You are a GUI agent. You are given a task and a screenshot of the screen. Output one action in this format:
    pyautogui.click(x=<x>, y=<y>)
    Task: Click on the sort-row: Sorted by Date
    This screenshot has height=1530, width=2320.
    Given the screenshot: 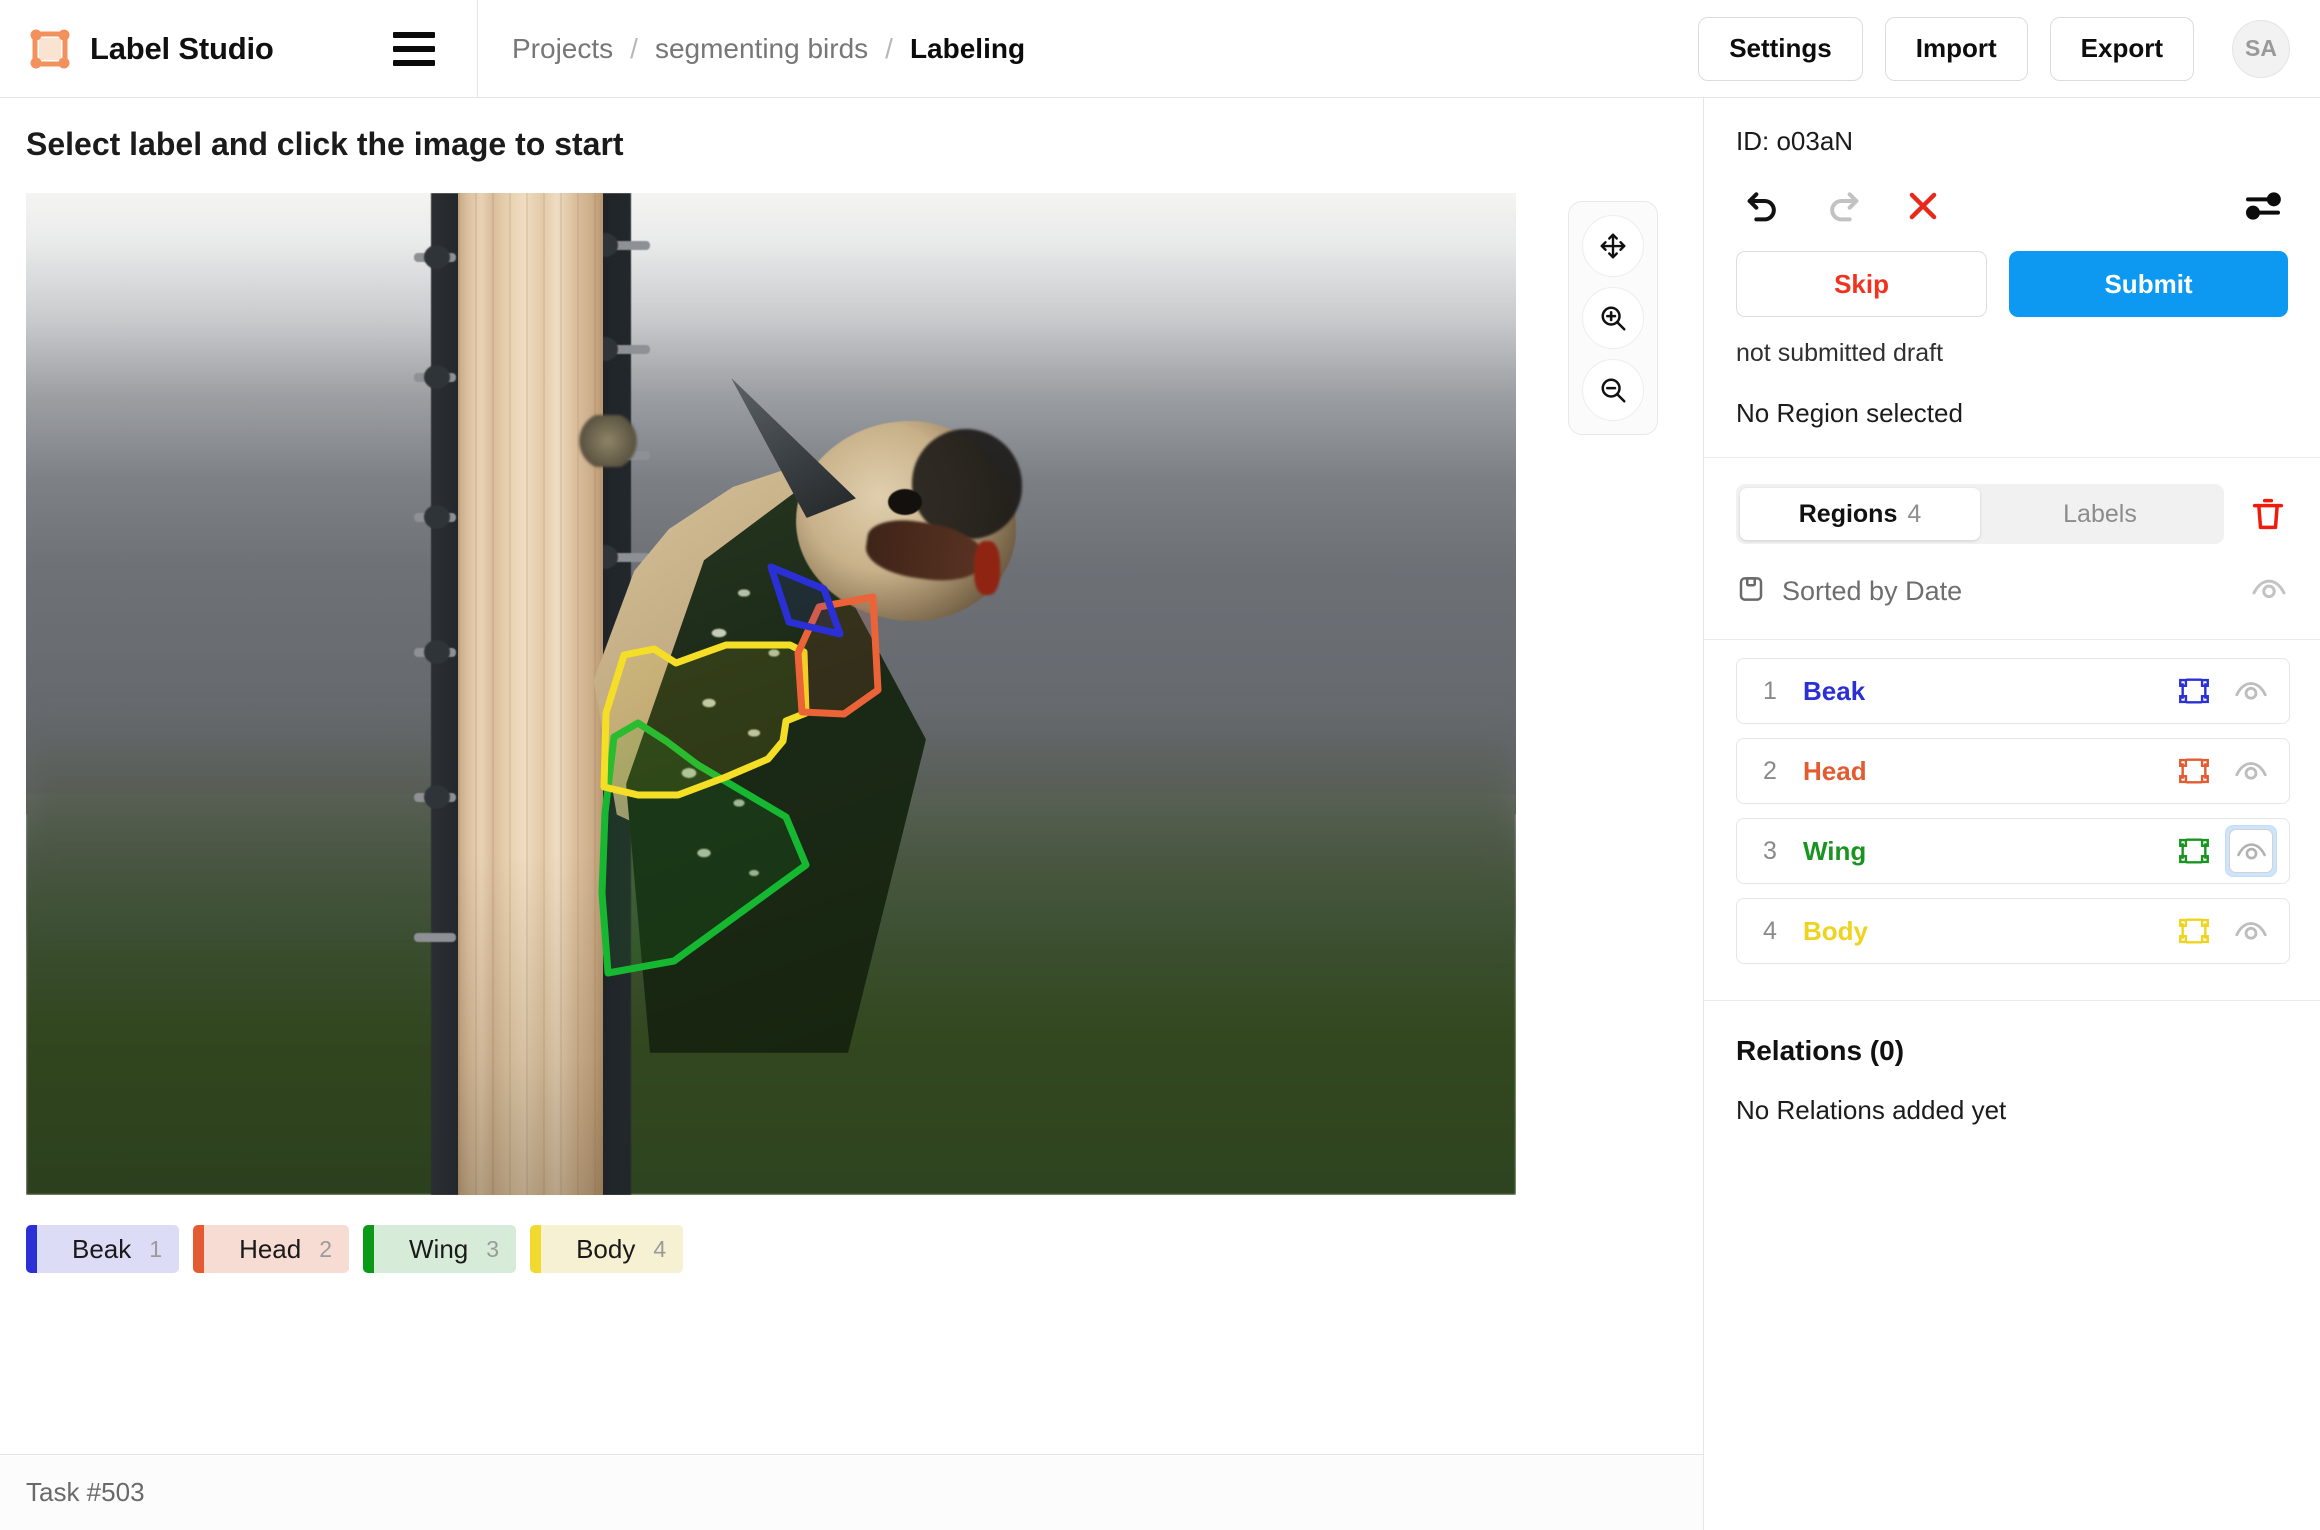 What is the action you would take?
    pyautogui.click(x=2012, y=592)
    